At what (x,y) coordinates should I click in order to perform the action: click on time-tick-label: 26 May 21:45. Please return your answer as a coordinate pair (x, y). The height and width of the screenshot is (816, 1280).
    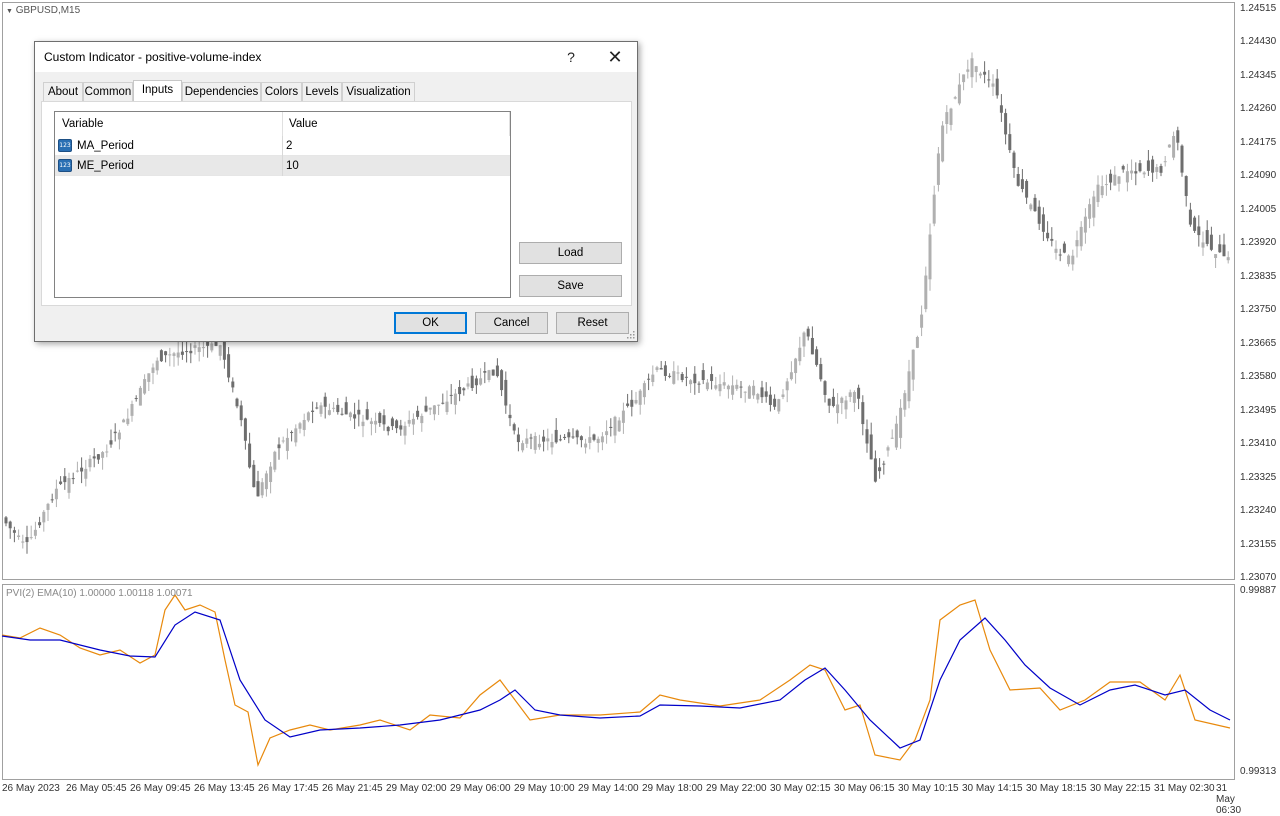
    Looking at the image, I should click on (352, 788).